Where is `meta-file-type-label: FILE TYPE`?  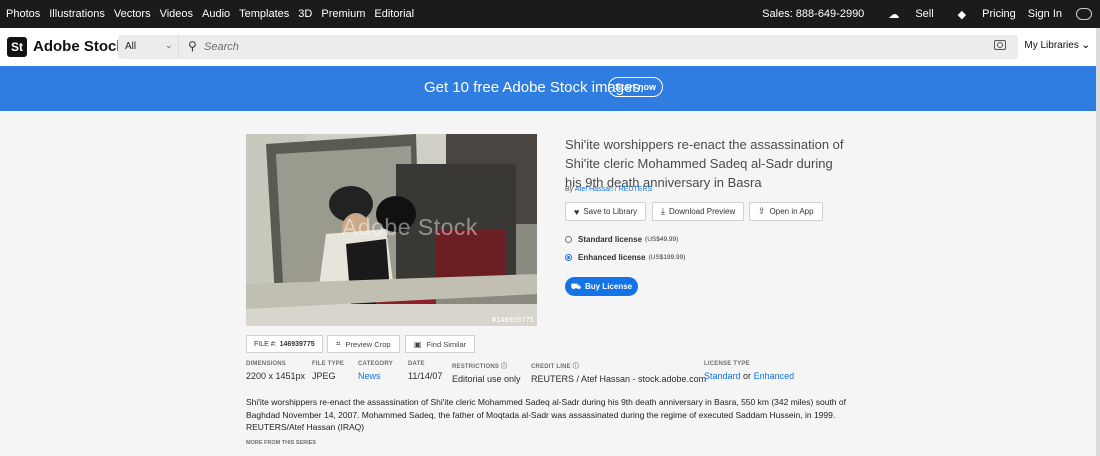 meta-file-type-label: FILE TYPE is located at coordinates (328, 364).